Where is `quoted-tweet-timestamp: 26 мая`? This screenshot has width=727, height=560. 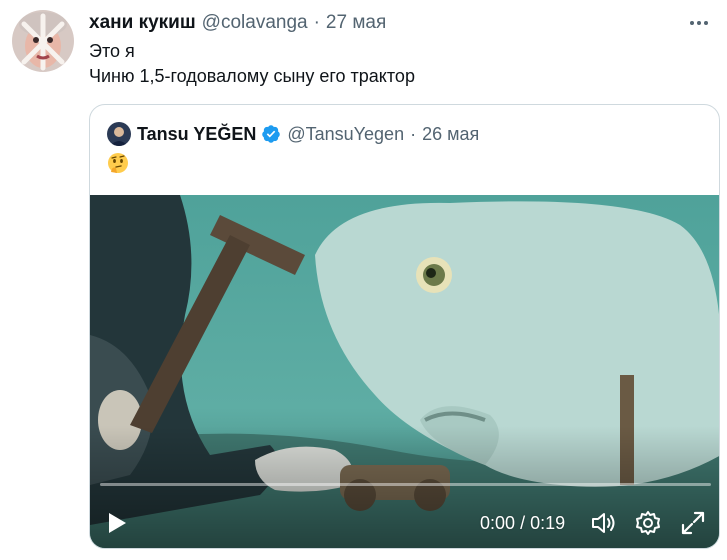 quoted-tweet-timestamp: 26 мая is located at coordinates (450, 134).